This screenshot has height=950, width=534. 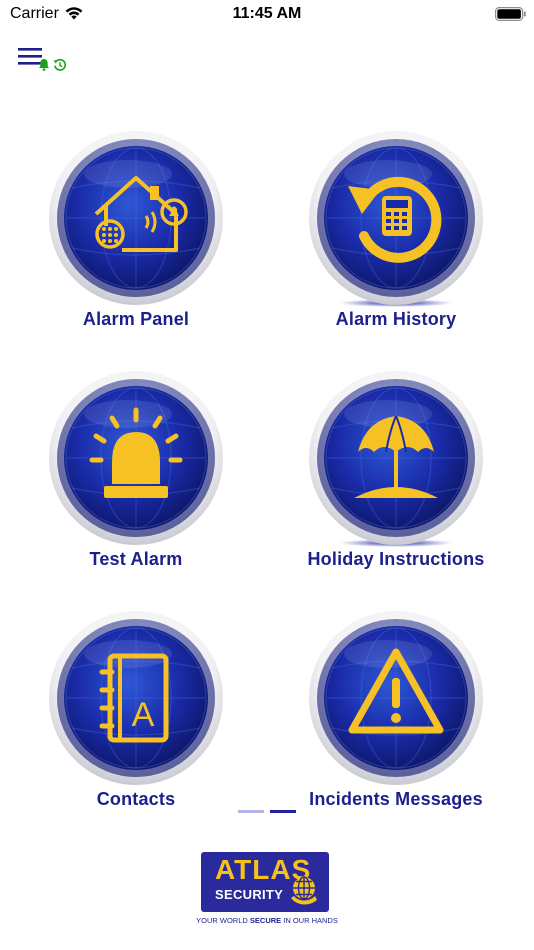 I want to click on globe-hand-icon, so click(x=304, y=890).